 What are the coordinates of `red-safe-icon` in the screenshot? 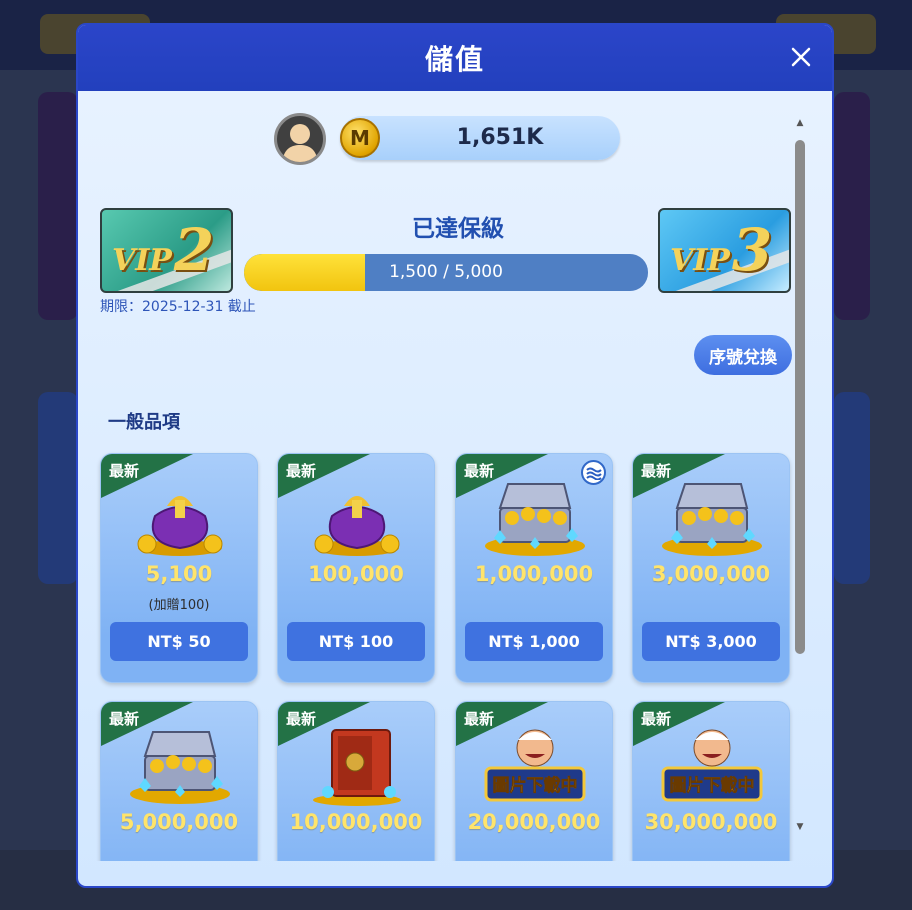 It's located at (357, 766).